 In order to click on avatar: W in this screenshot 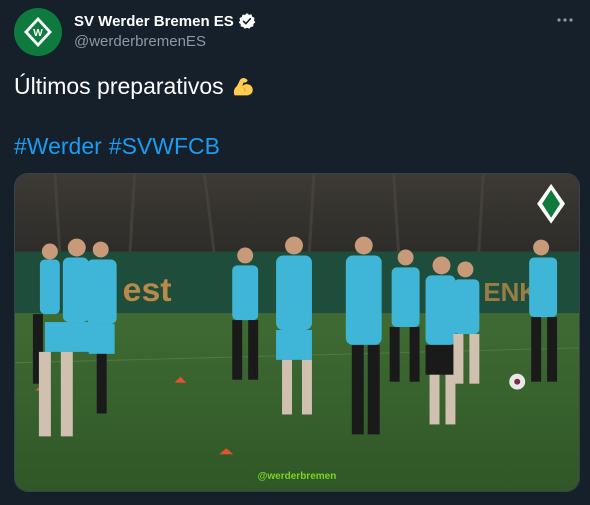, I will do `click(38, 32)`.